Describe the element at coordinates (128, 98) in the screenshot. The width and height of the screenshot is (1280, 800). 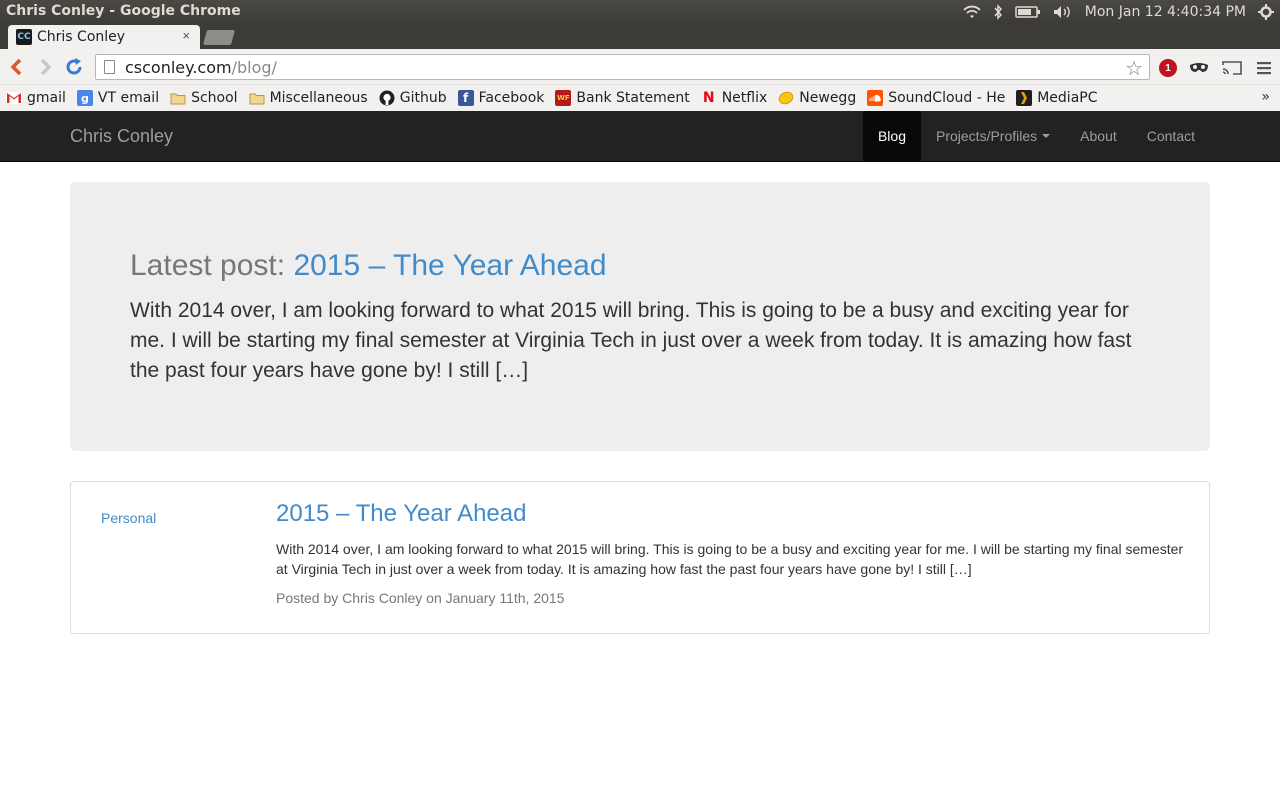
I see `bookmark-label: VT email` at that location.